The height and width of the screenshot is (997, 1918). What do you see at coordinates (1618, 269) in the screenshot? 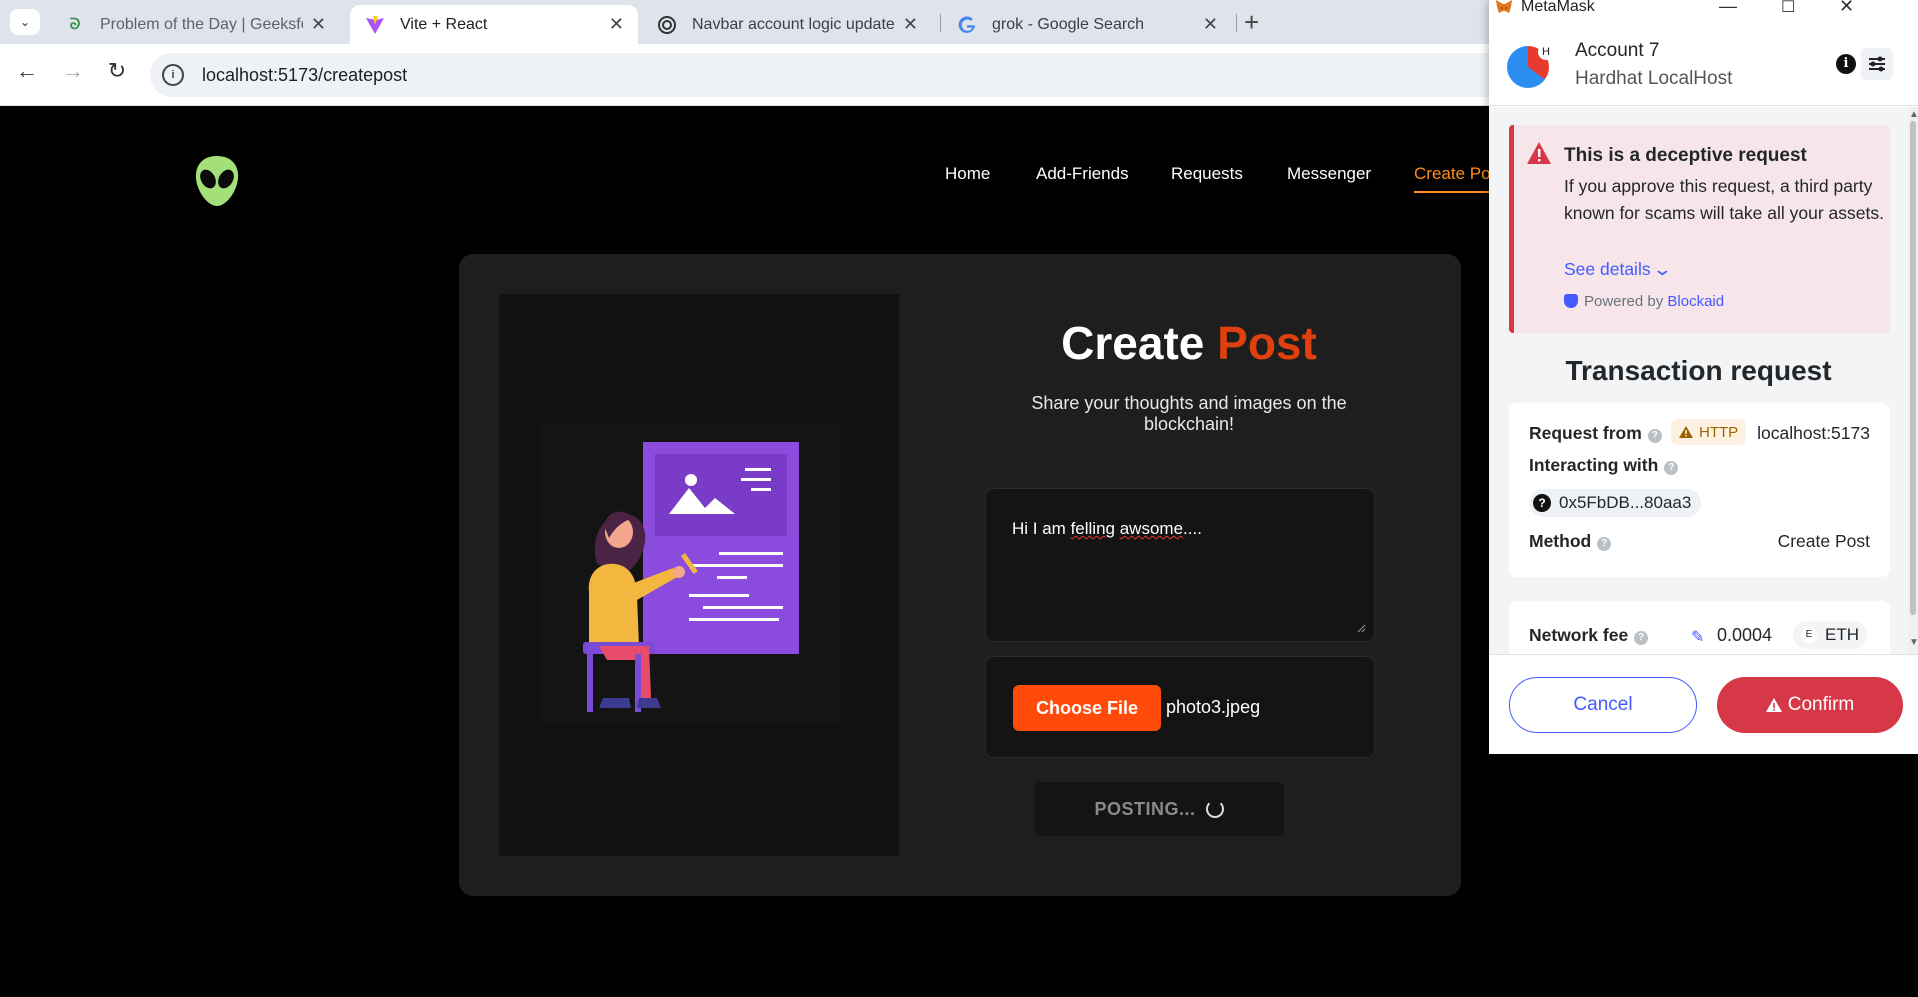
I see `see-details-link: See details ⌄` at bounding box center [1618, 269].